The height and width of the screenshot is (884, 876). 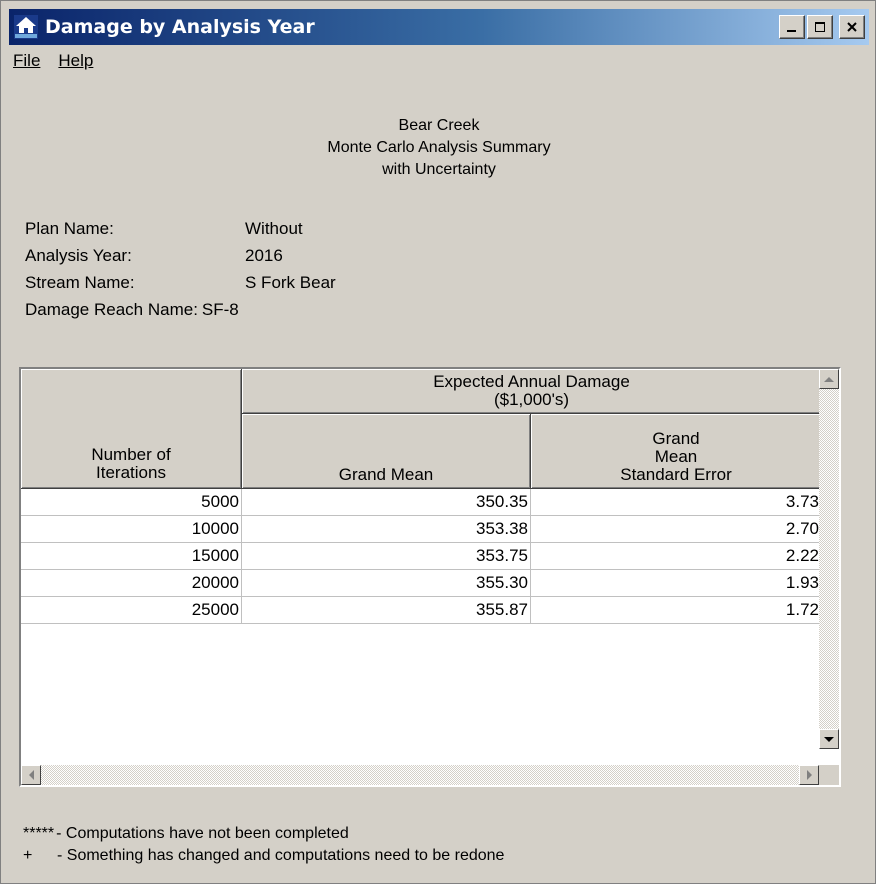 What do you see at coordinates (386, 610) in the screenshot?
I see `cell-grand-mean: 355.87` at bounding box center [386, 610].